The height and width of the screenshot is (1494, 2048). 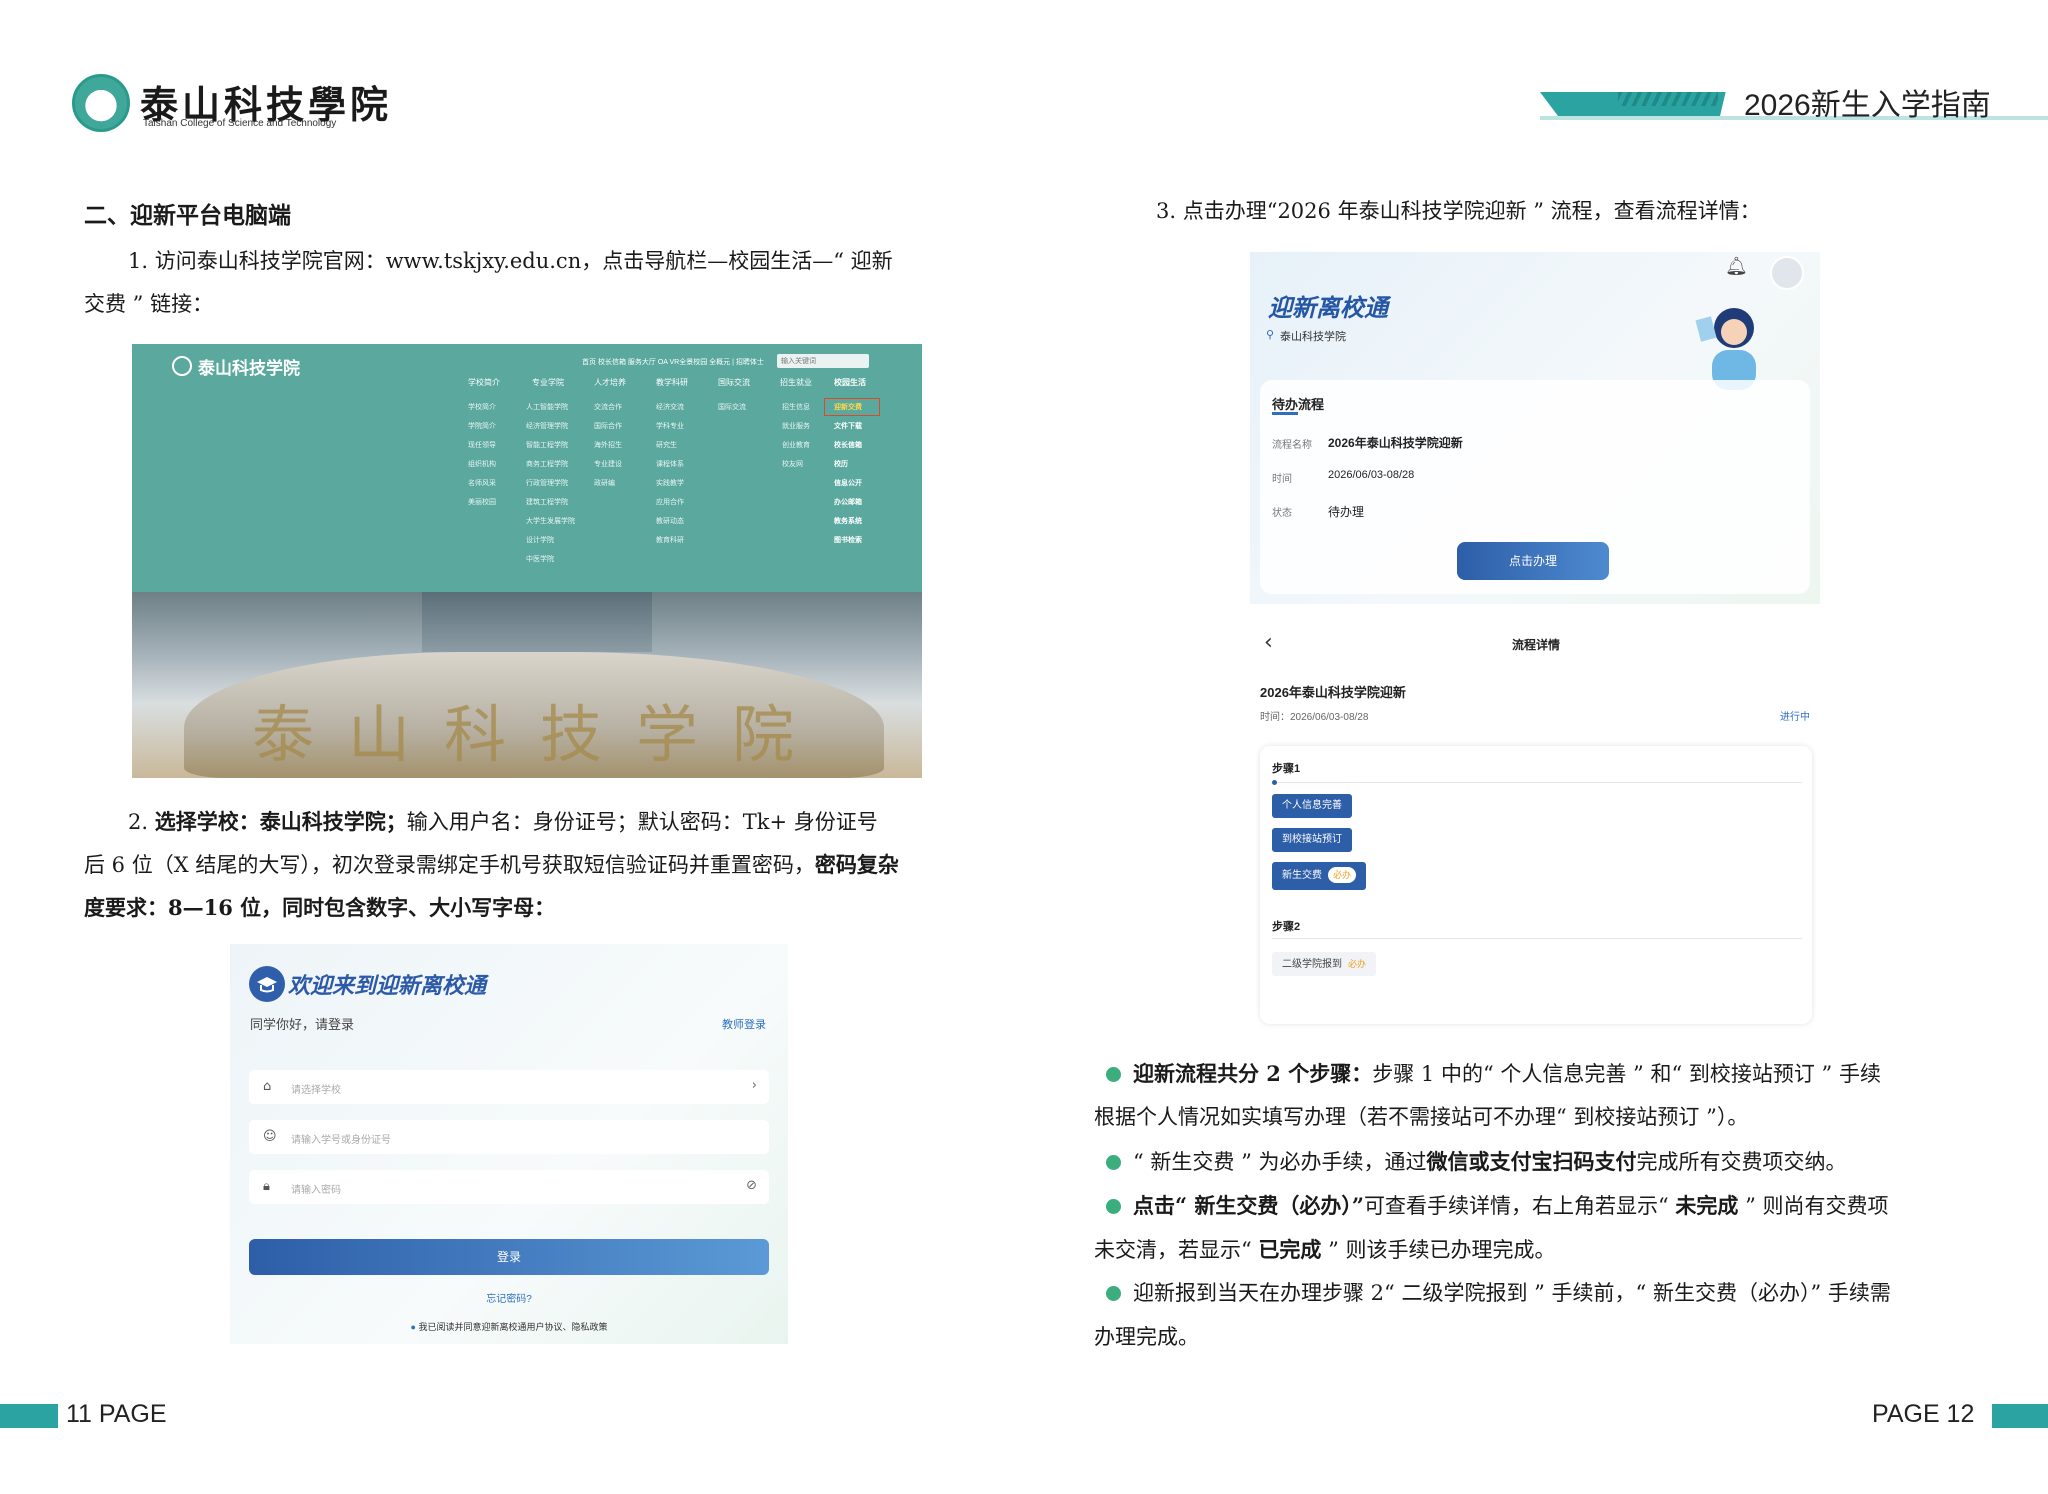 I want to click on site-toplinks: 首页 校长信箱 服务大厅 OA VR全景校园 全概元 | 招聘体士, so click(x=673, y=362).